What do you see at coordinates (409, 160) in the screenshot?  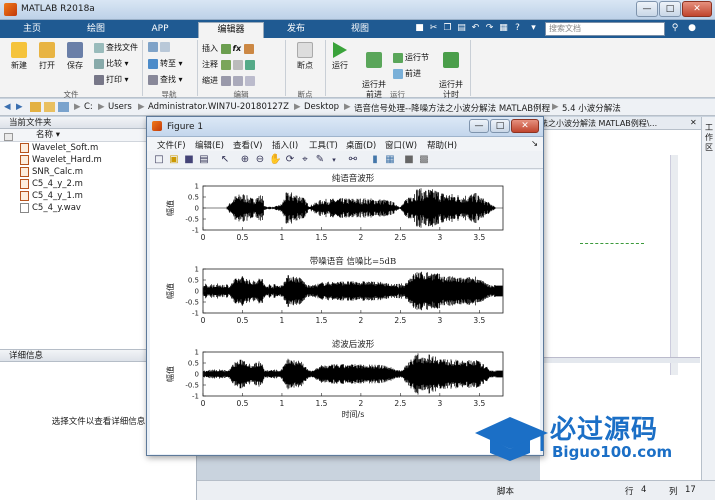 I see `hide-tools-icon: ■` at bounding box center [409, 160].